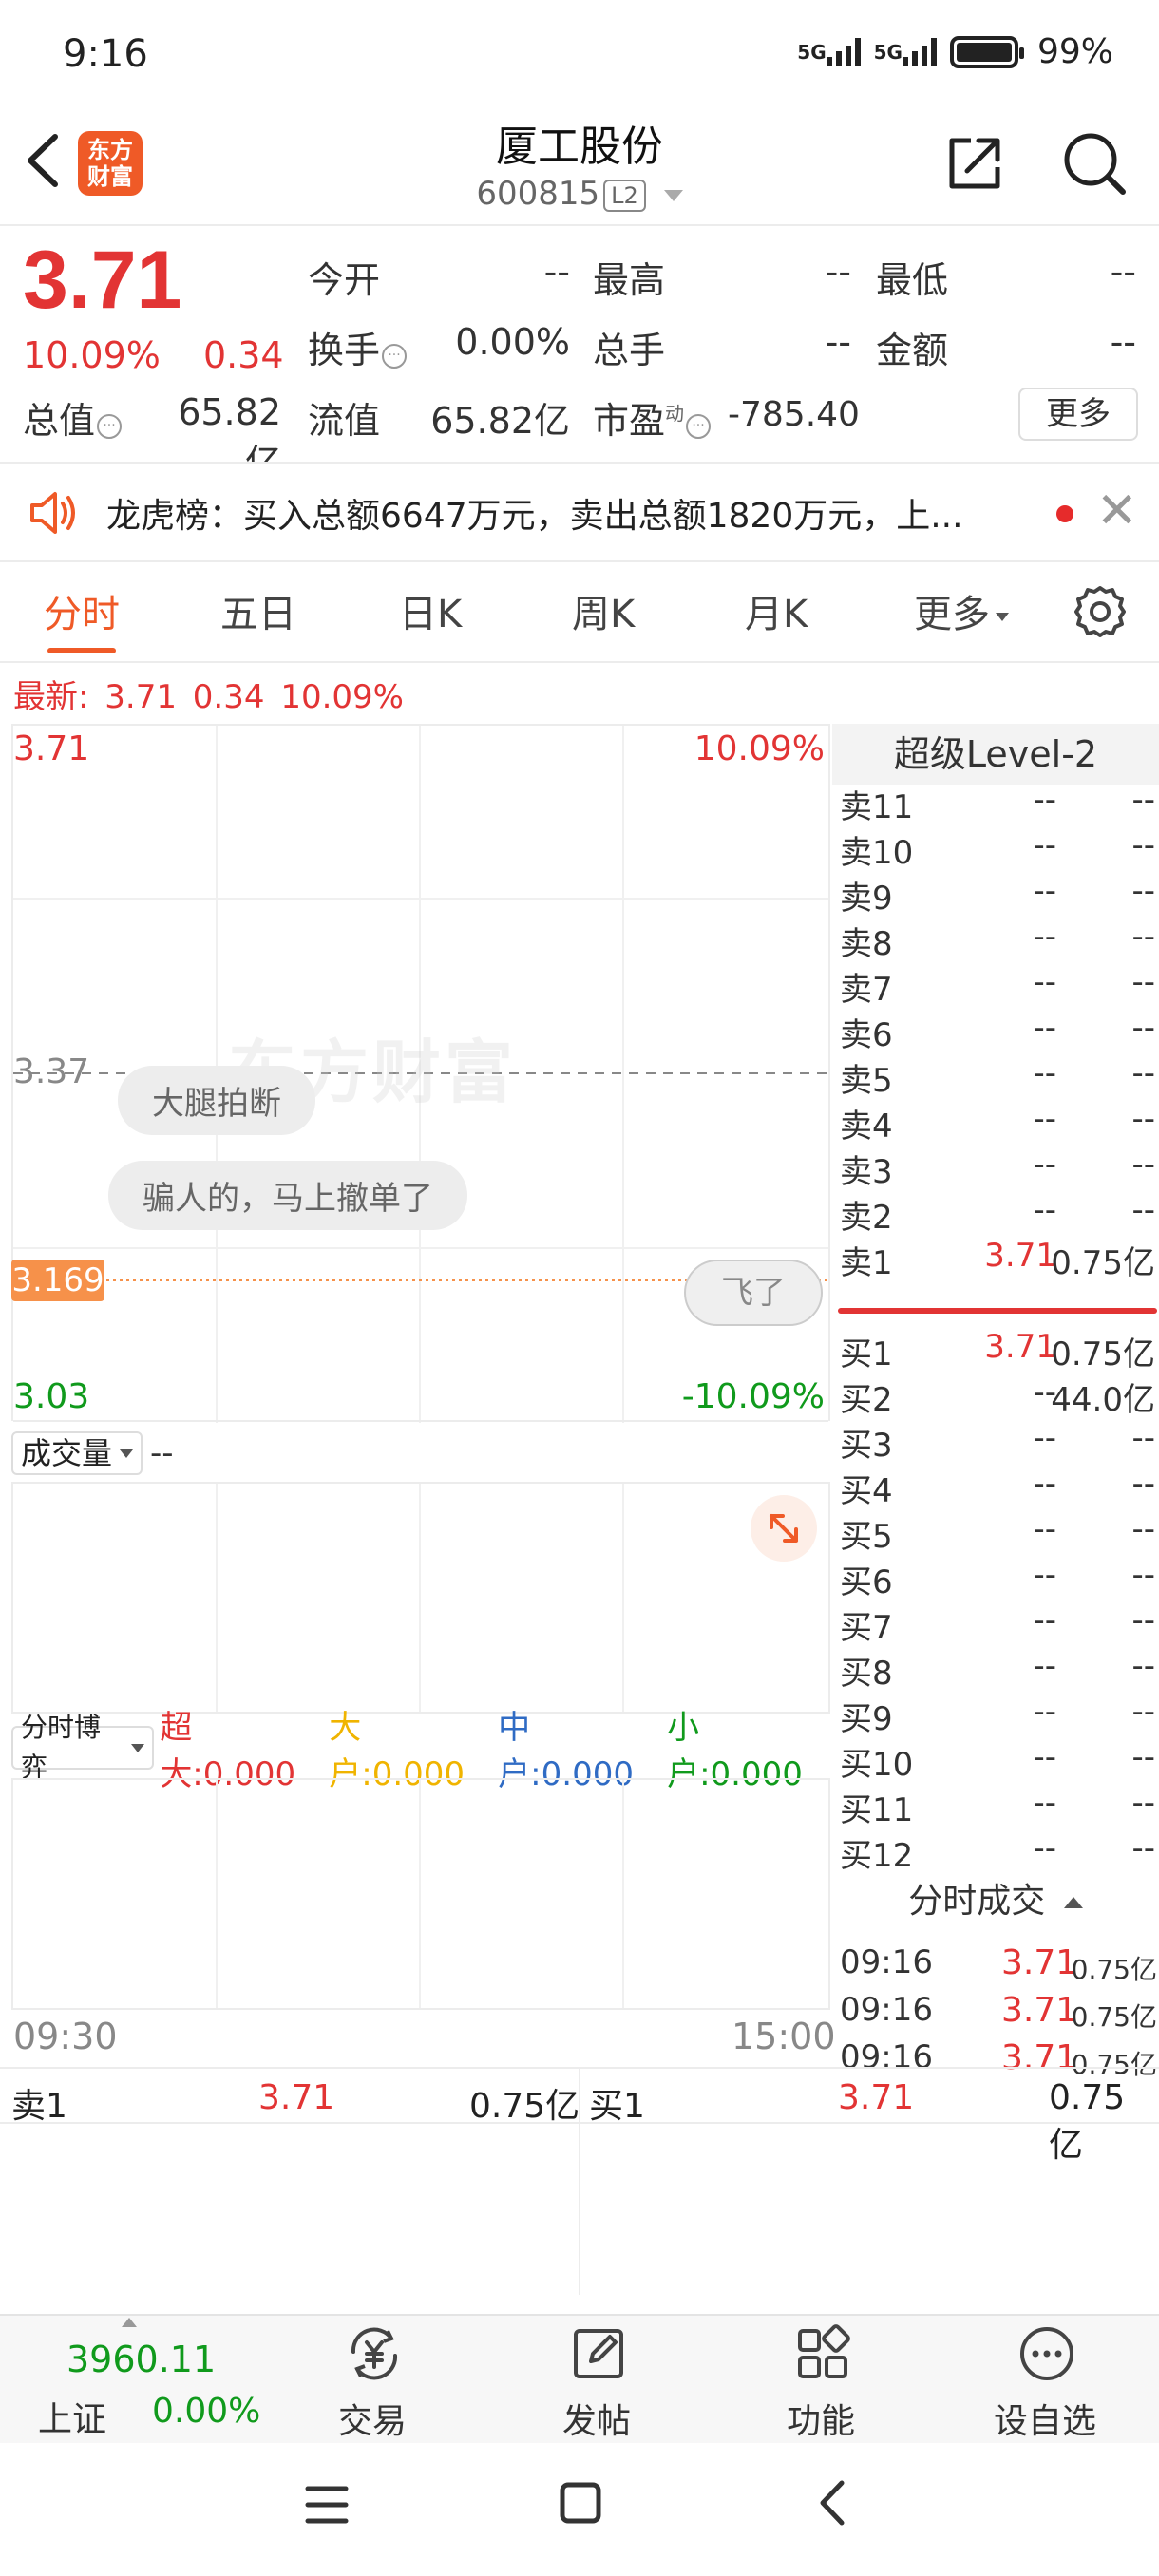 This screenshot has width=1159, height=2576. Describe the element at coordinates (629, 280) in the screenshot. I see `high-label: 最高` at that location.